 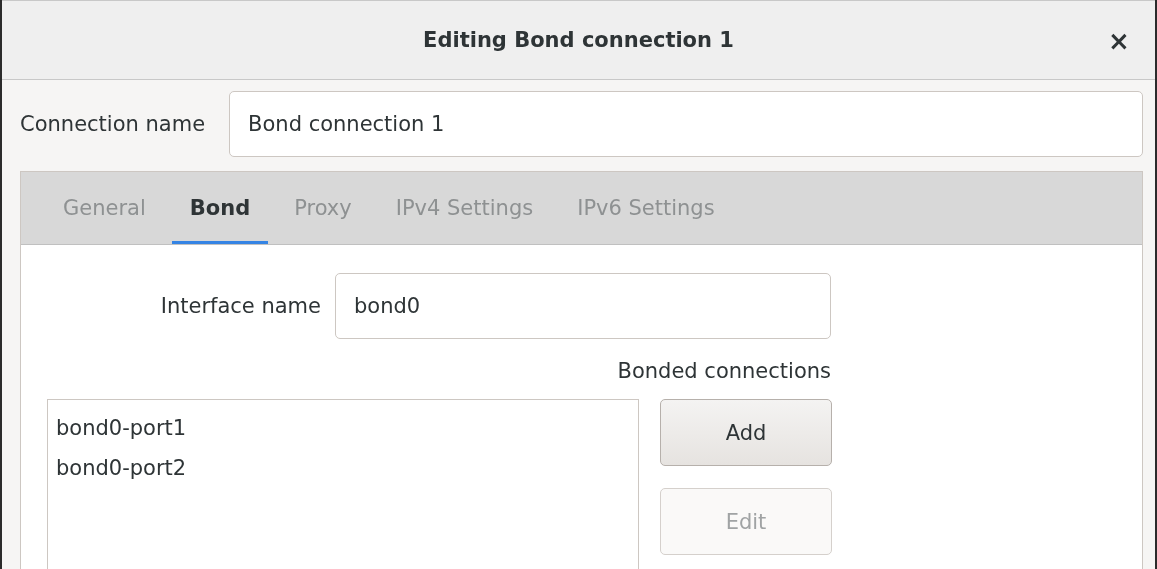 What do you see at coordinates (113, 124) in the screenshot?
I see `field-label: Connection name` at bounding box center [113, 124].